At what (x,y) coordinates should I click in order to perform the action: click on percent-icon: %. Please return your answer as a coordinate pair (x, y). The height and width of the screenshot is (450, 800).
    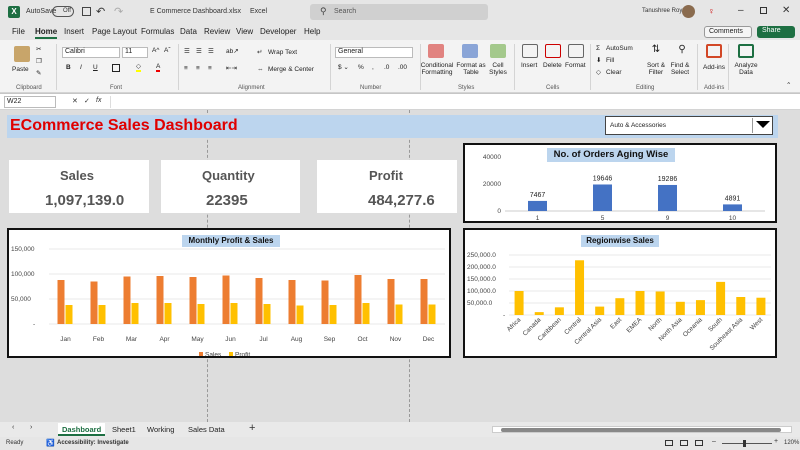
    Looking at the image, I should click on (361, 67).